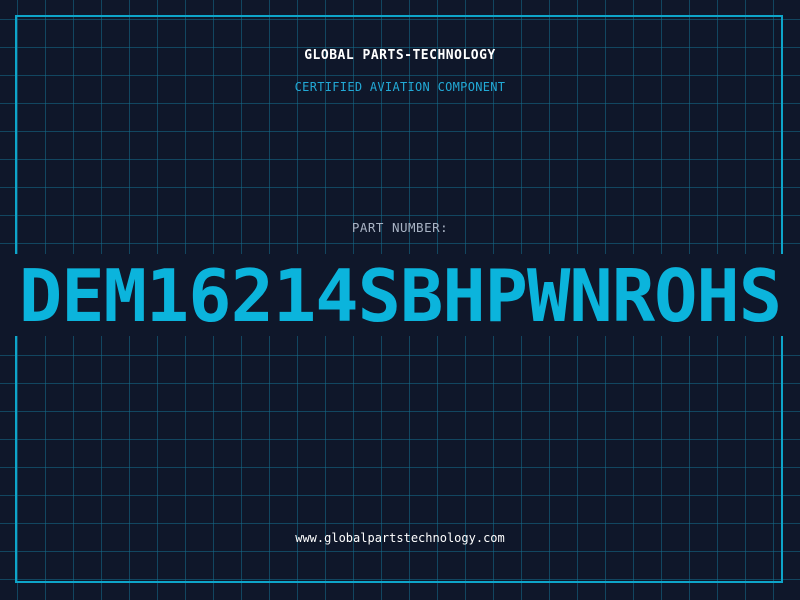  Describe the element at coordinates (400, 55) in the screenshot. I see `company-name: GLOBAL PARTS-TECHNOLOGY` at that location.